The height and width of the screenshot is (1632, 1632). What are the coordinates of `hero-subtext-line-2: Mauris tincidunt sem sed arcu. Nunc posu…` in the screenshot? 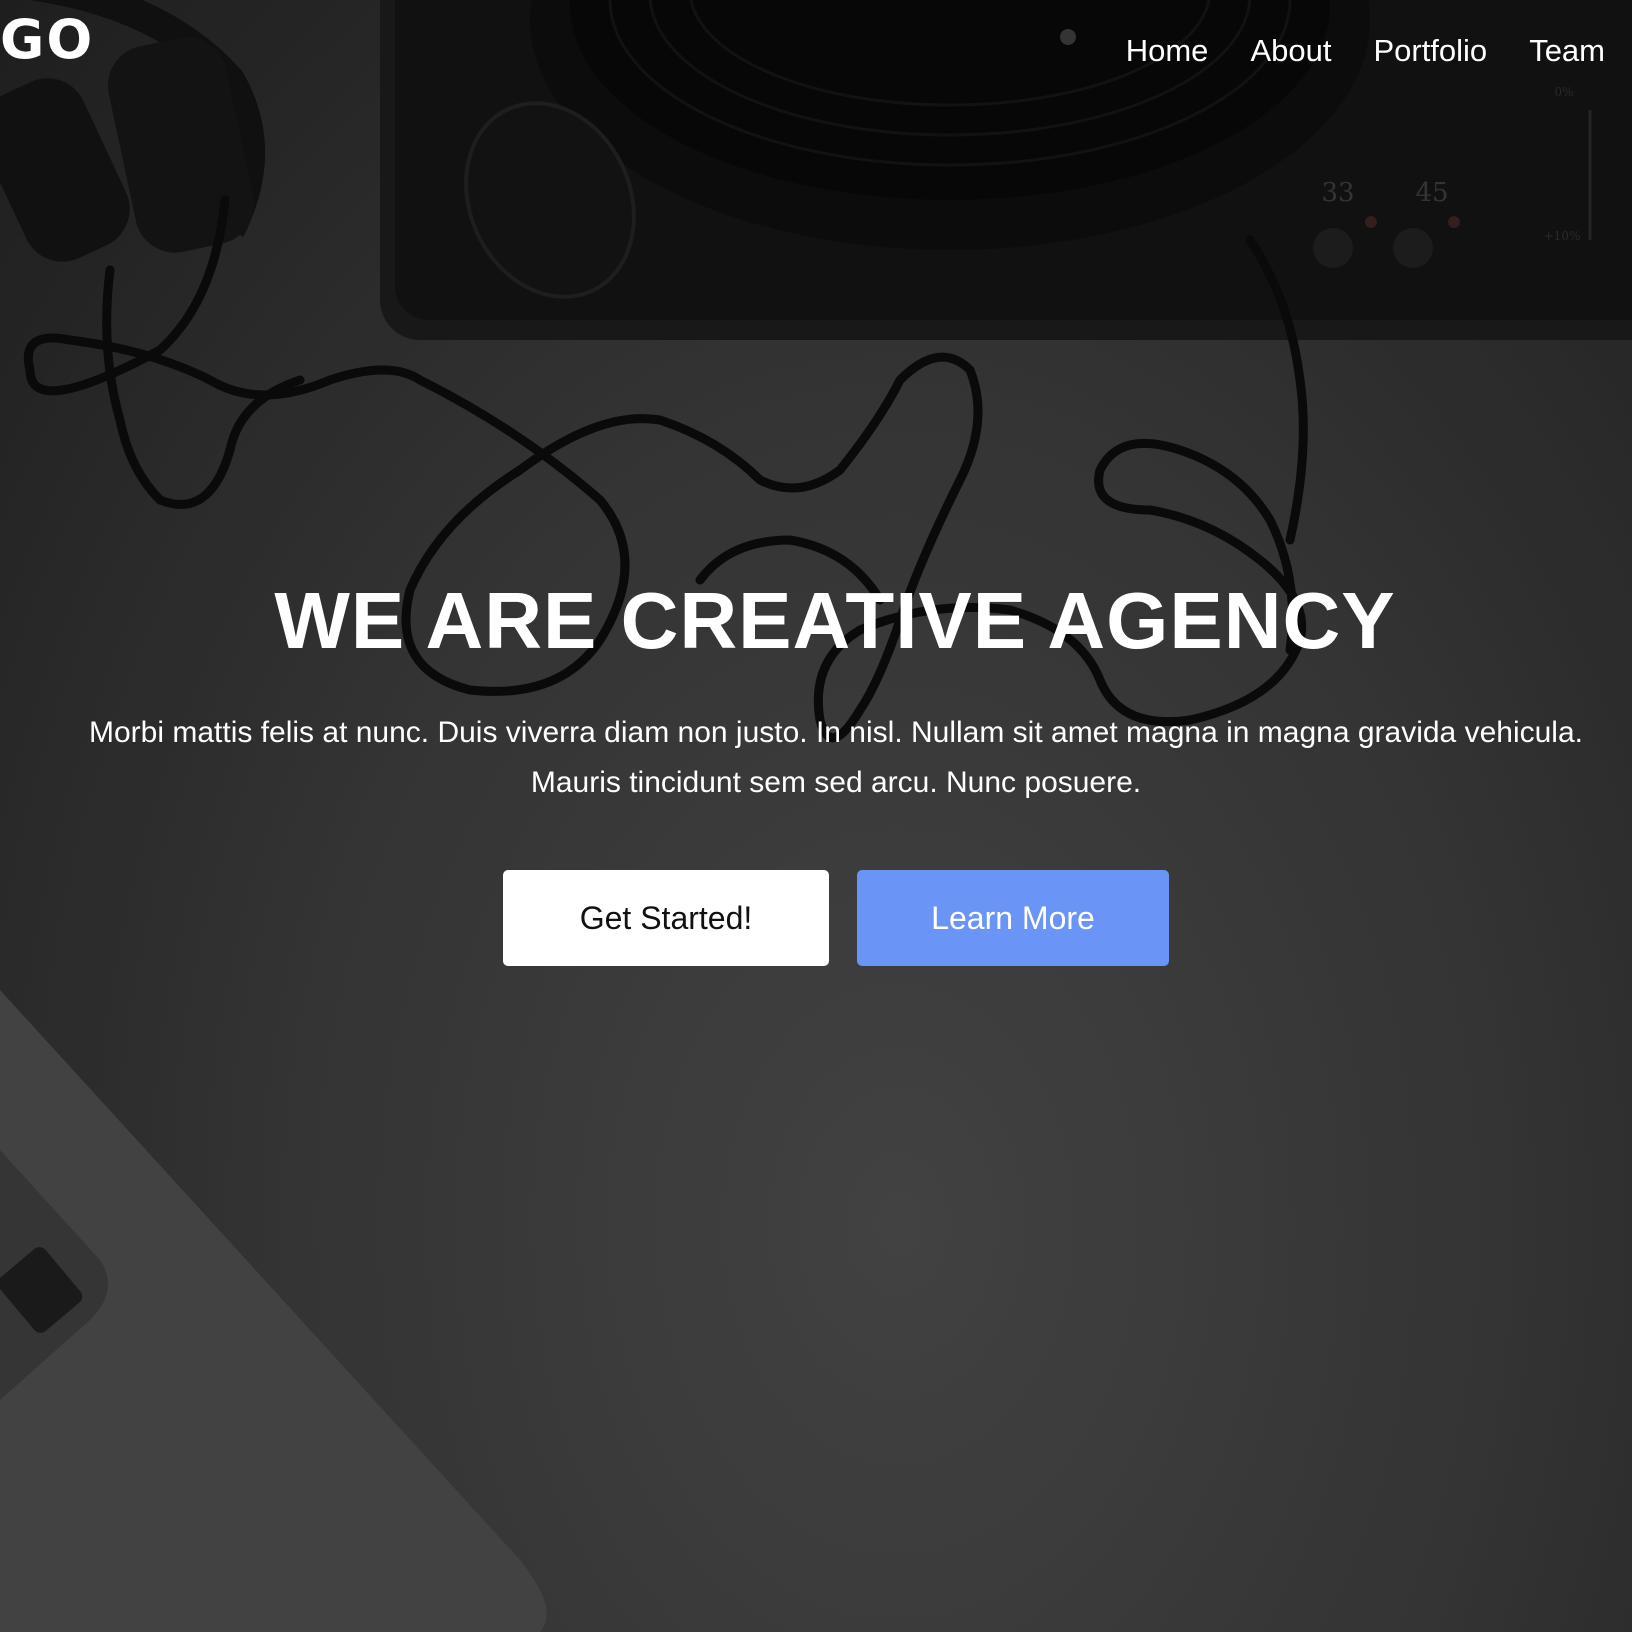 It's located at (836, 782).